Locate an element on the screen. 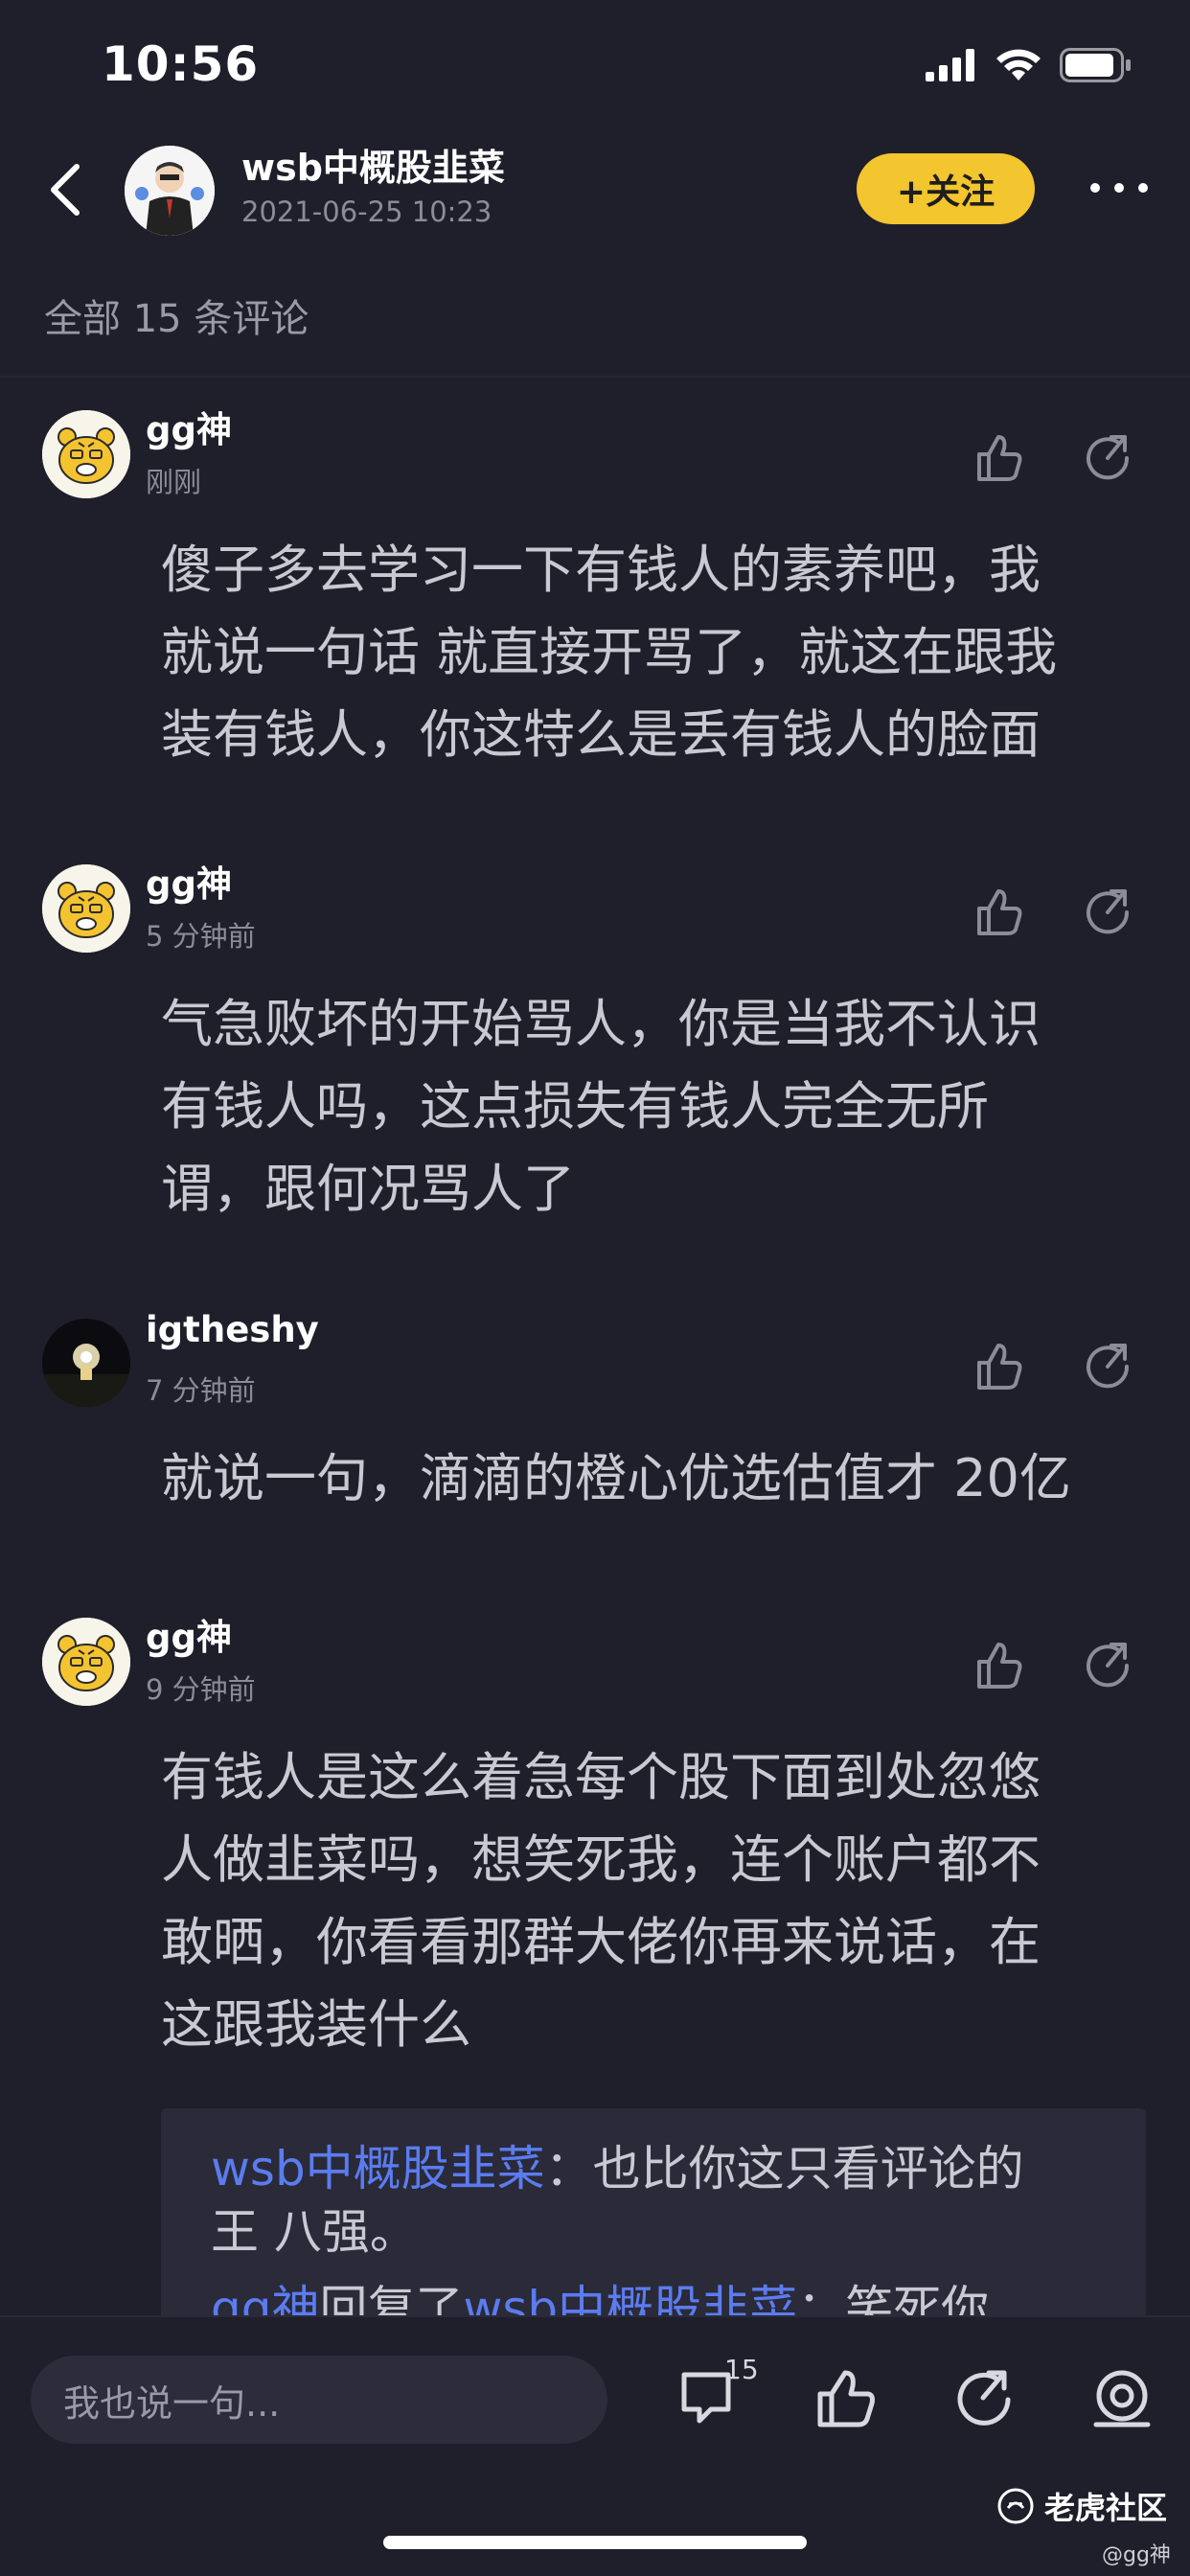  reply-item: gg神回复了wsb中概股韭菜：笑死你 is located at coordinates (666, 2298).